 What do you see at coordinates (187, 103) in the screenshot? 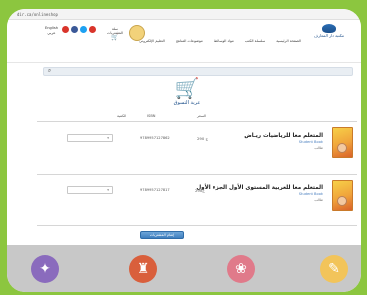
I see `cart-title: عربة التسوق` at bounding box center [187, 103].